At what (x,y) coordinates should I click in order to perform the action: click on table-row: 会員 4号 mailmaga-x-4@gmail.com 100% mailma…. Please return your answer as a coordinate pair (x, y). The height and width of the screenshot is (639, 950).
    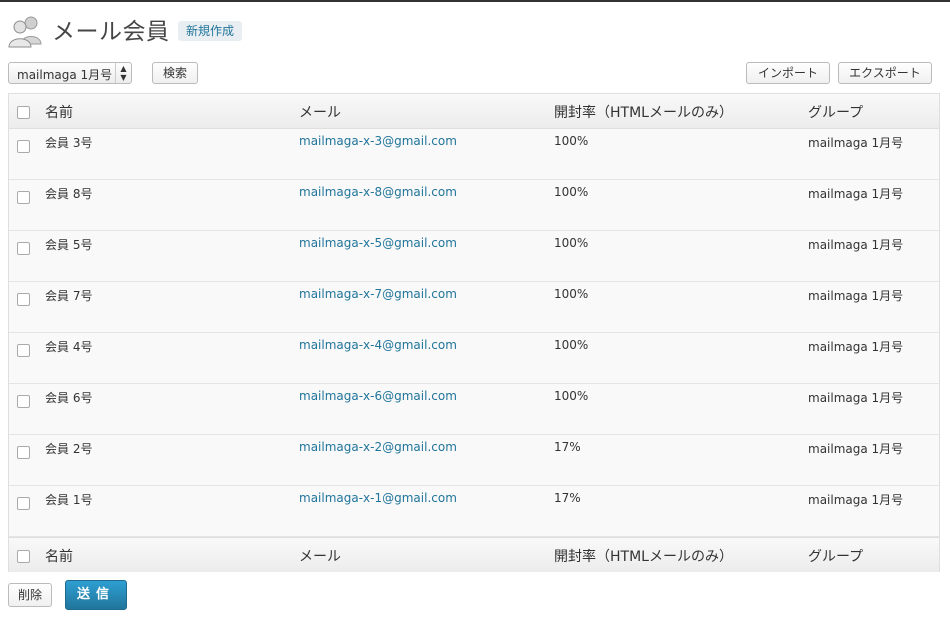
    Looking at the image, I should click on (474, 358).